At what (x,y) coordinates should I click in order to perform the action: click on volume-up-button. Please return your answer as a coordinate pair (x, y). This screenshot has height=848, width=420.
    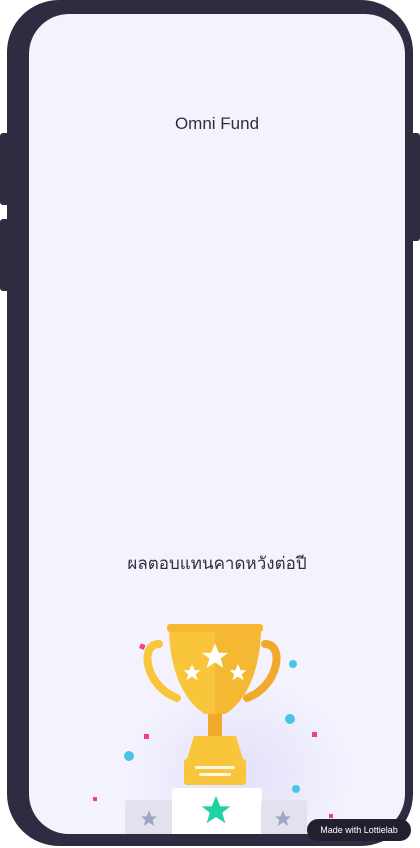
    Looking at the image, I should click on (5, 169).